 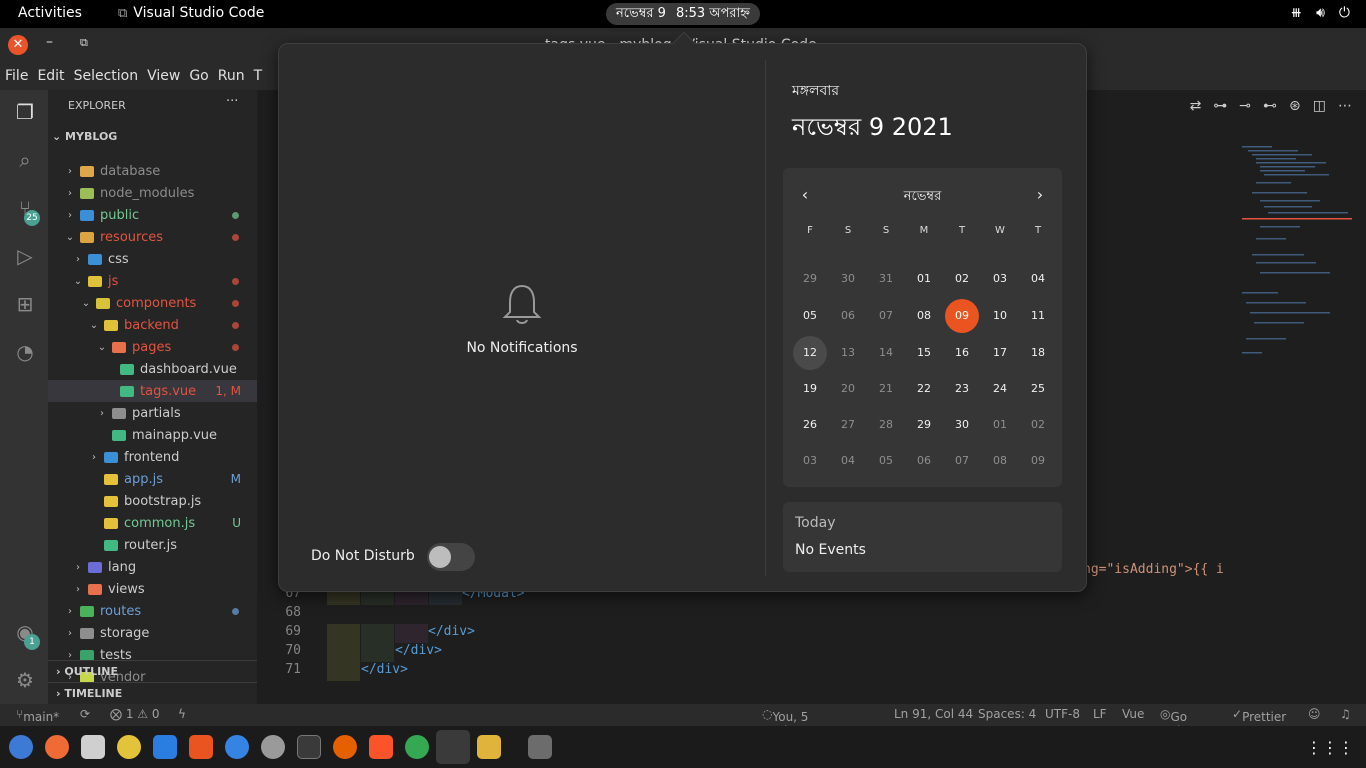 What do you see at coordinates (163, 76) in the screenshot?
I see `menu-view: View` at bounding box center [163, 76].